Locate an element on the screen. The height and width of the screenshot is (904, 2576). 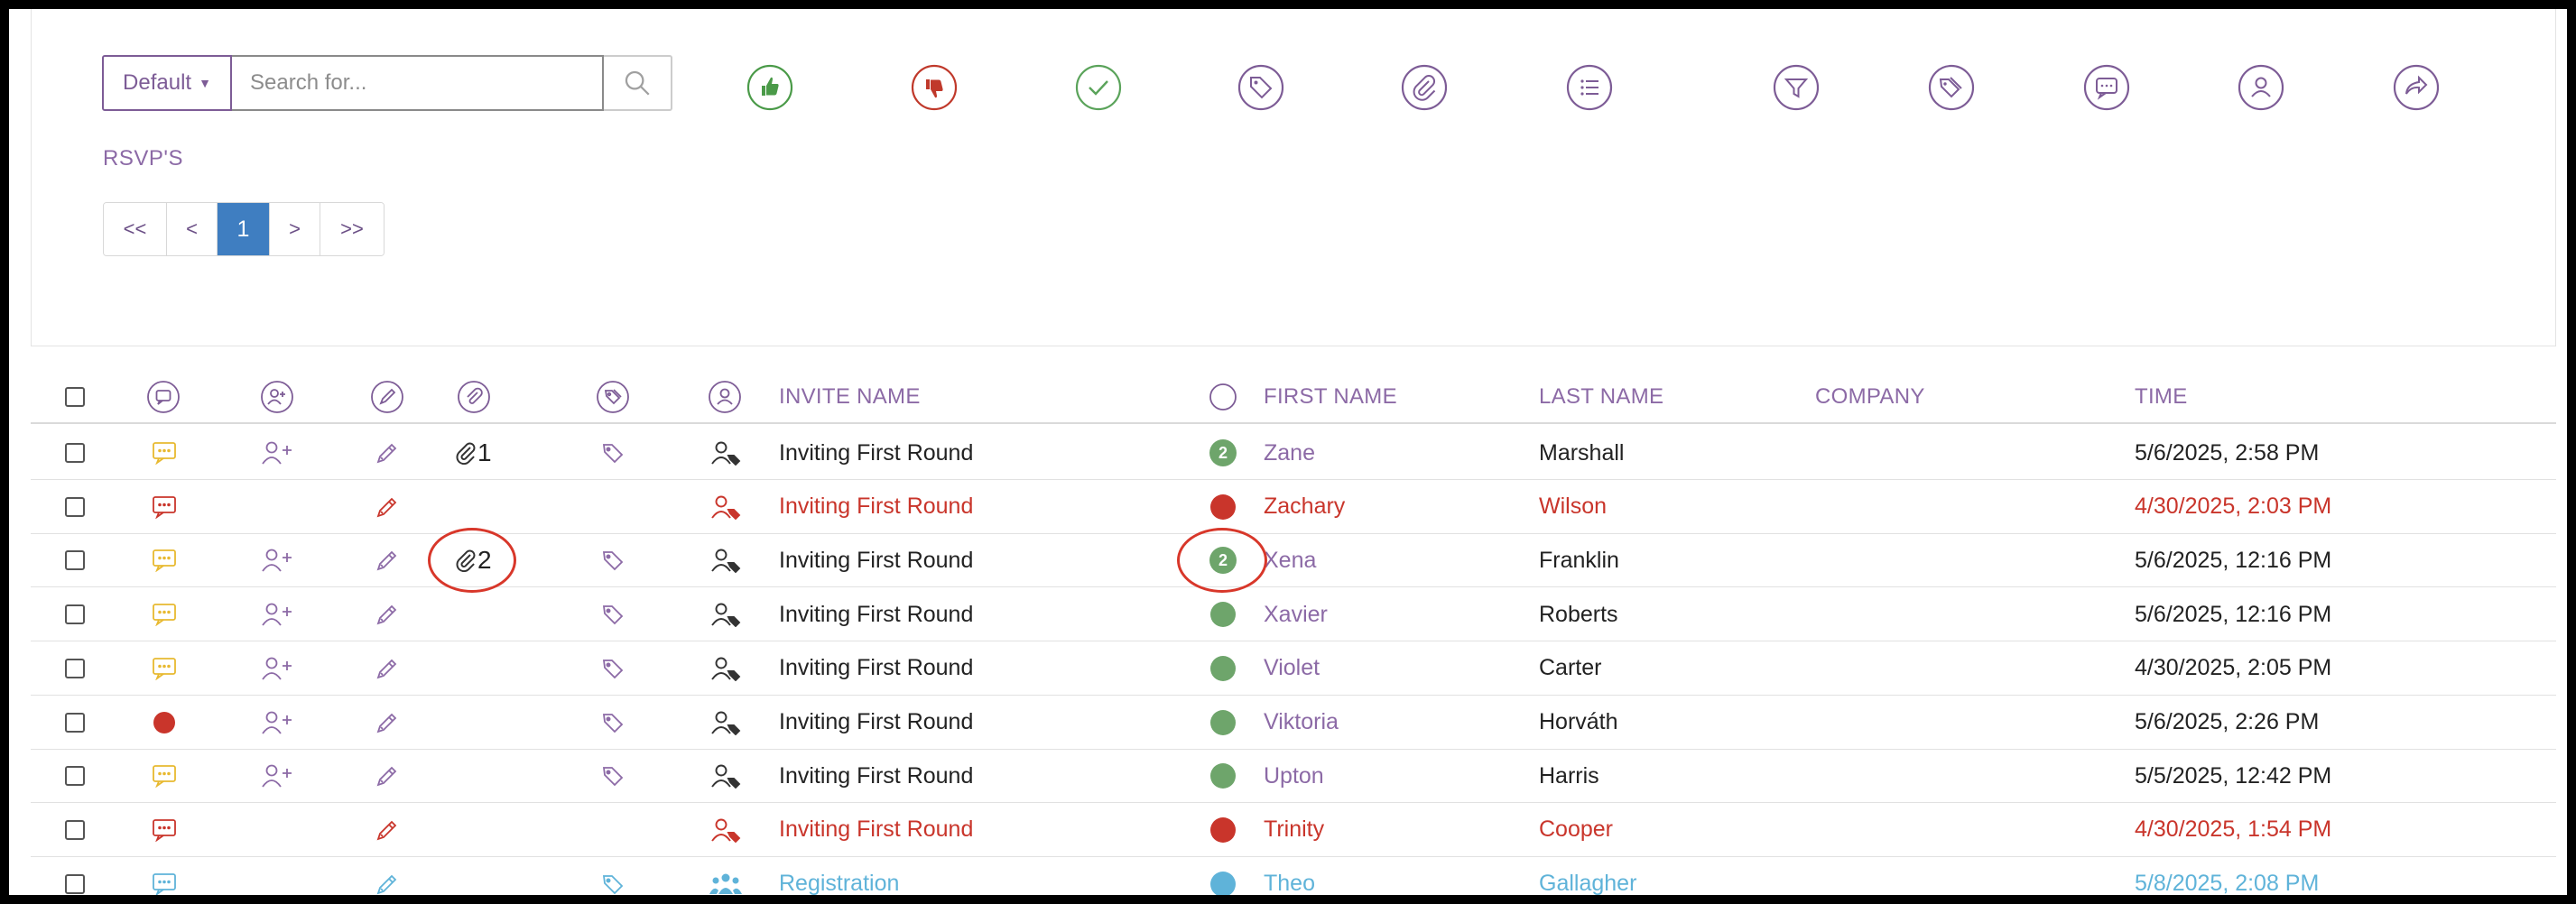
last-name-header: LAST NAME is located at coordinates (1601, 397).